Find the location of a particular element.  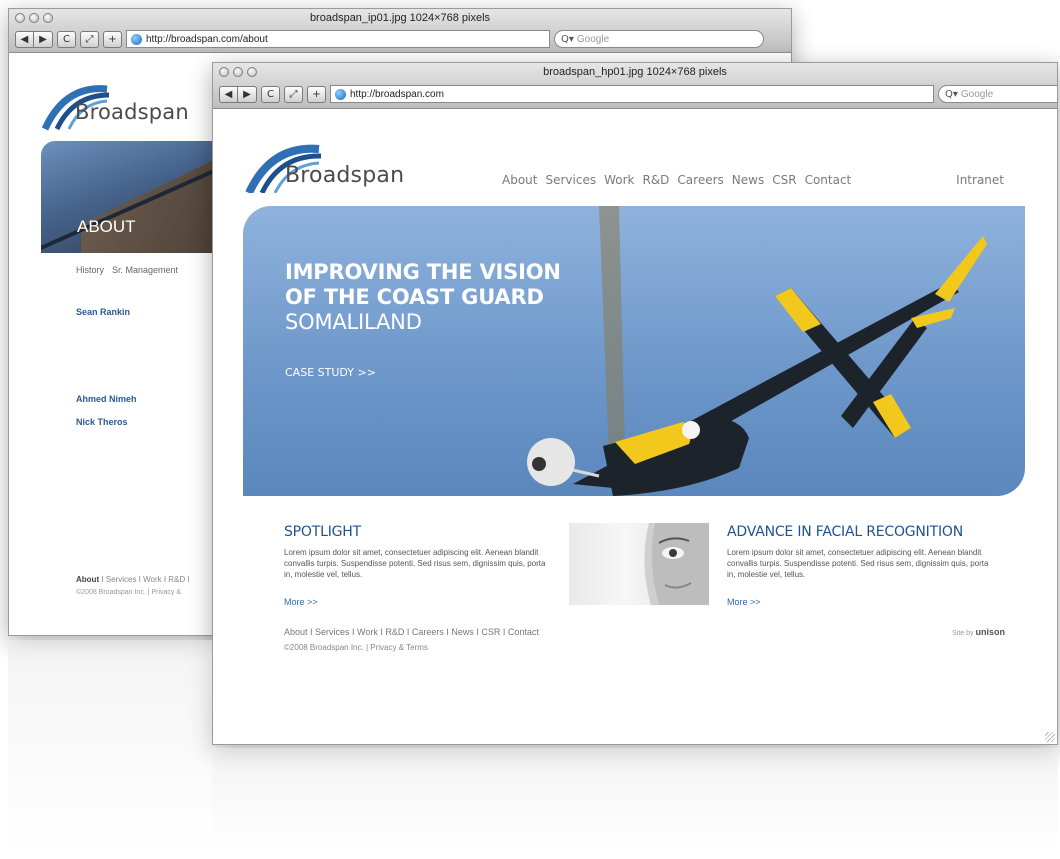

footer-copyright: ©2008 Broadspan Inc. | Privacy & Terms is located at coordinates (356, 647).